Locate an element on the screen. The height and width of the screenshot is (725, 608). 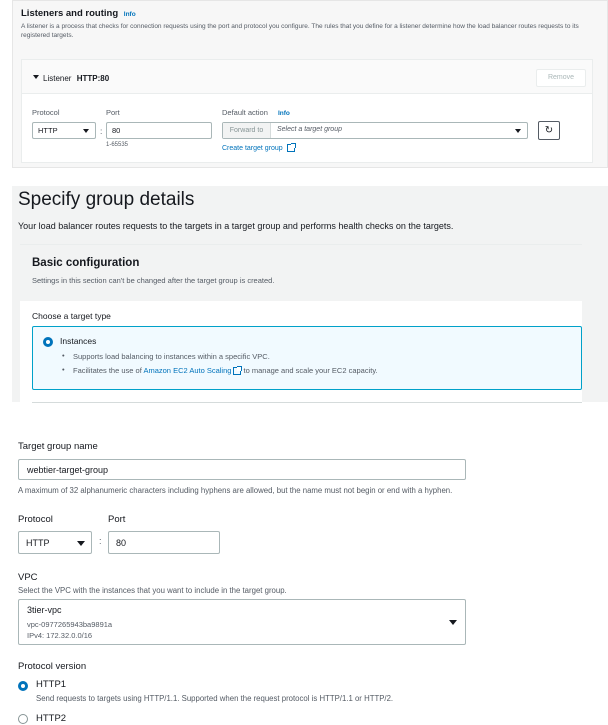
default-action-select: Forward to Select a target group is located at coordinates (375, 130).